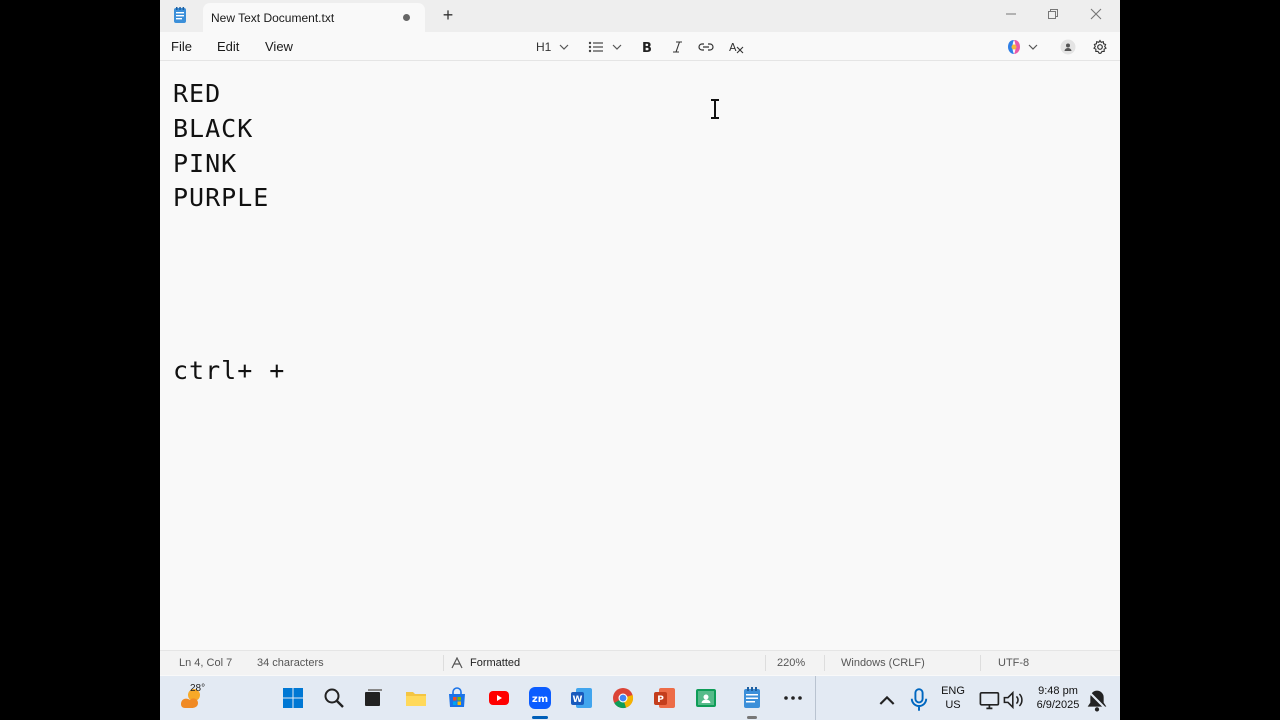 Image resolution: width=1280 pixels, height=720 pixels. I want to click on svg-text: W, so click(578, 700).